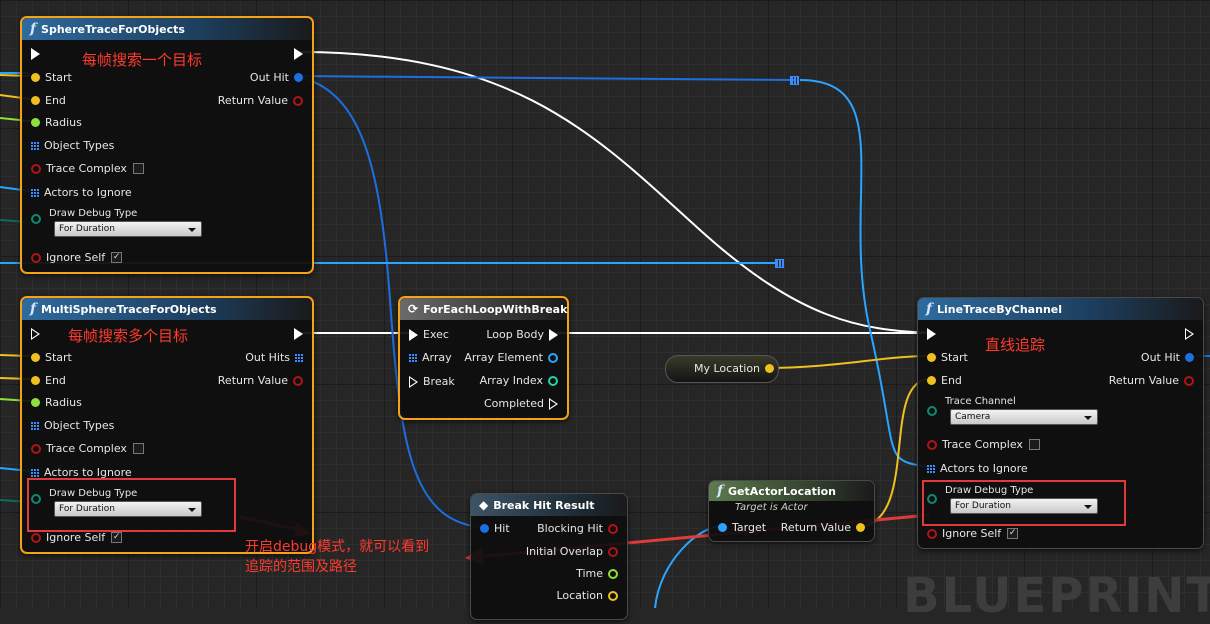 The width and height of the screenshot is (1210, 624). Describe the element at coordinates (722, 369) in the screenshot. I see `node-my-location: My Location` at that location.